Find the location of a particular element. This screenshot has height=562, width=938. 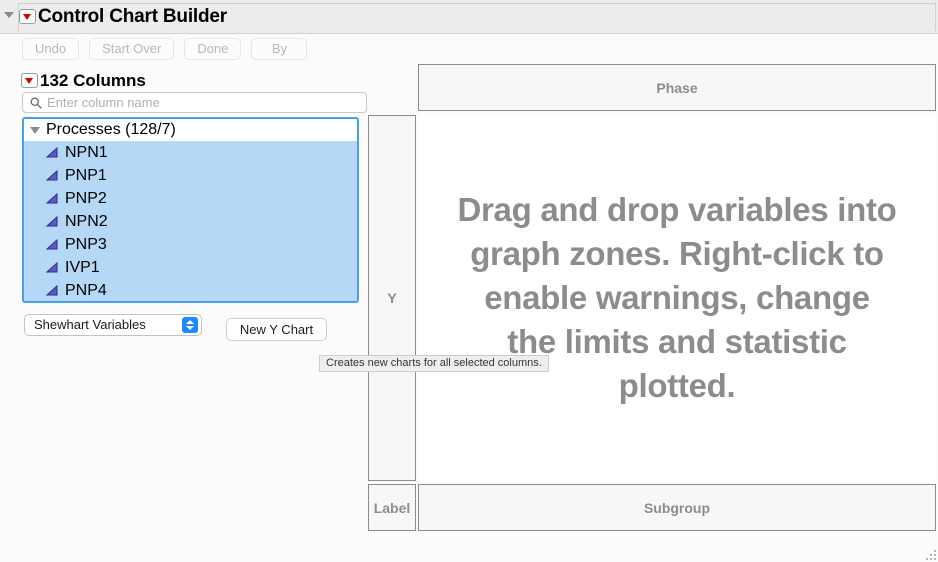

list-item-label: PNP4 is located at coordinates (86, 290).